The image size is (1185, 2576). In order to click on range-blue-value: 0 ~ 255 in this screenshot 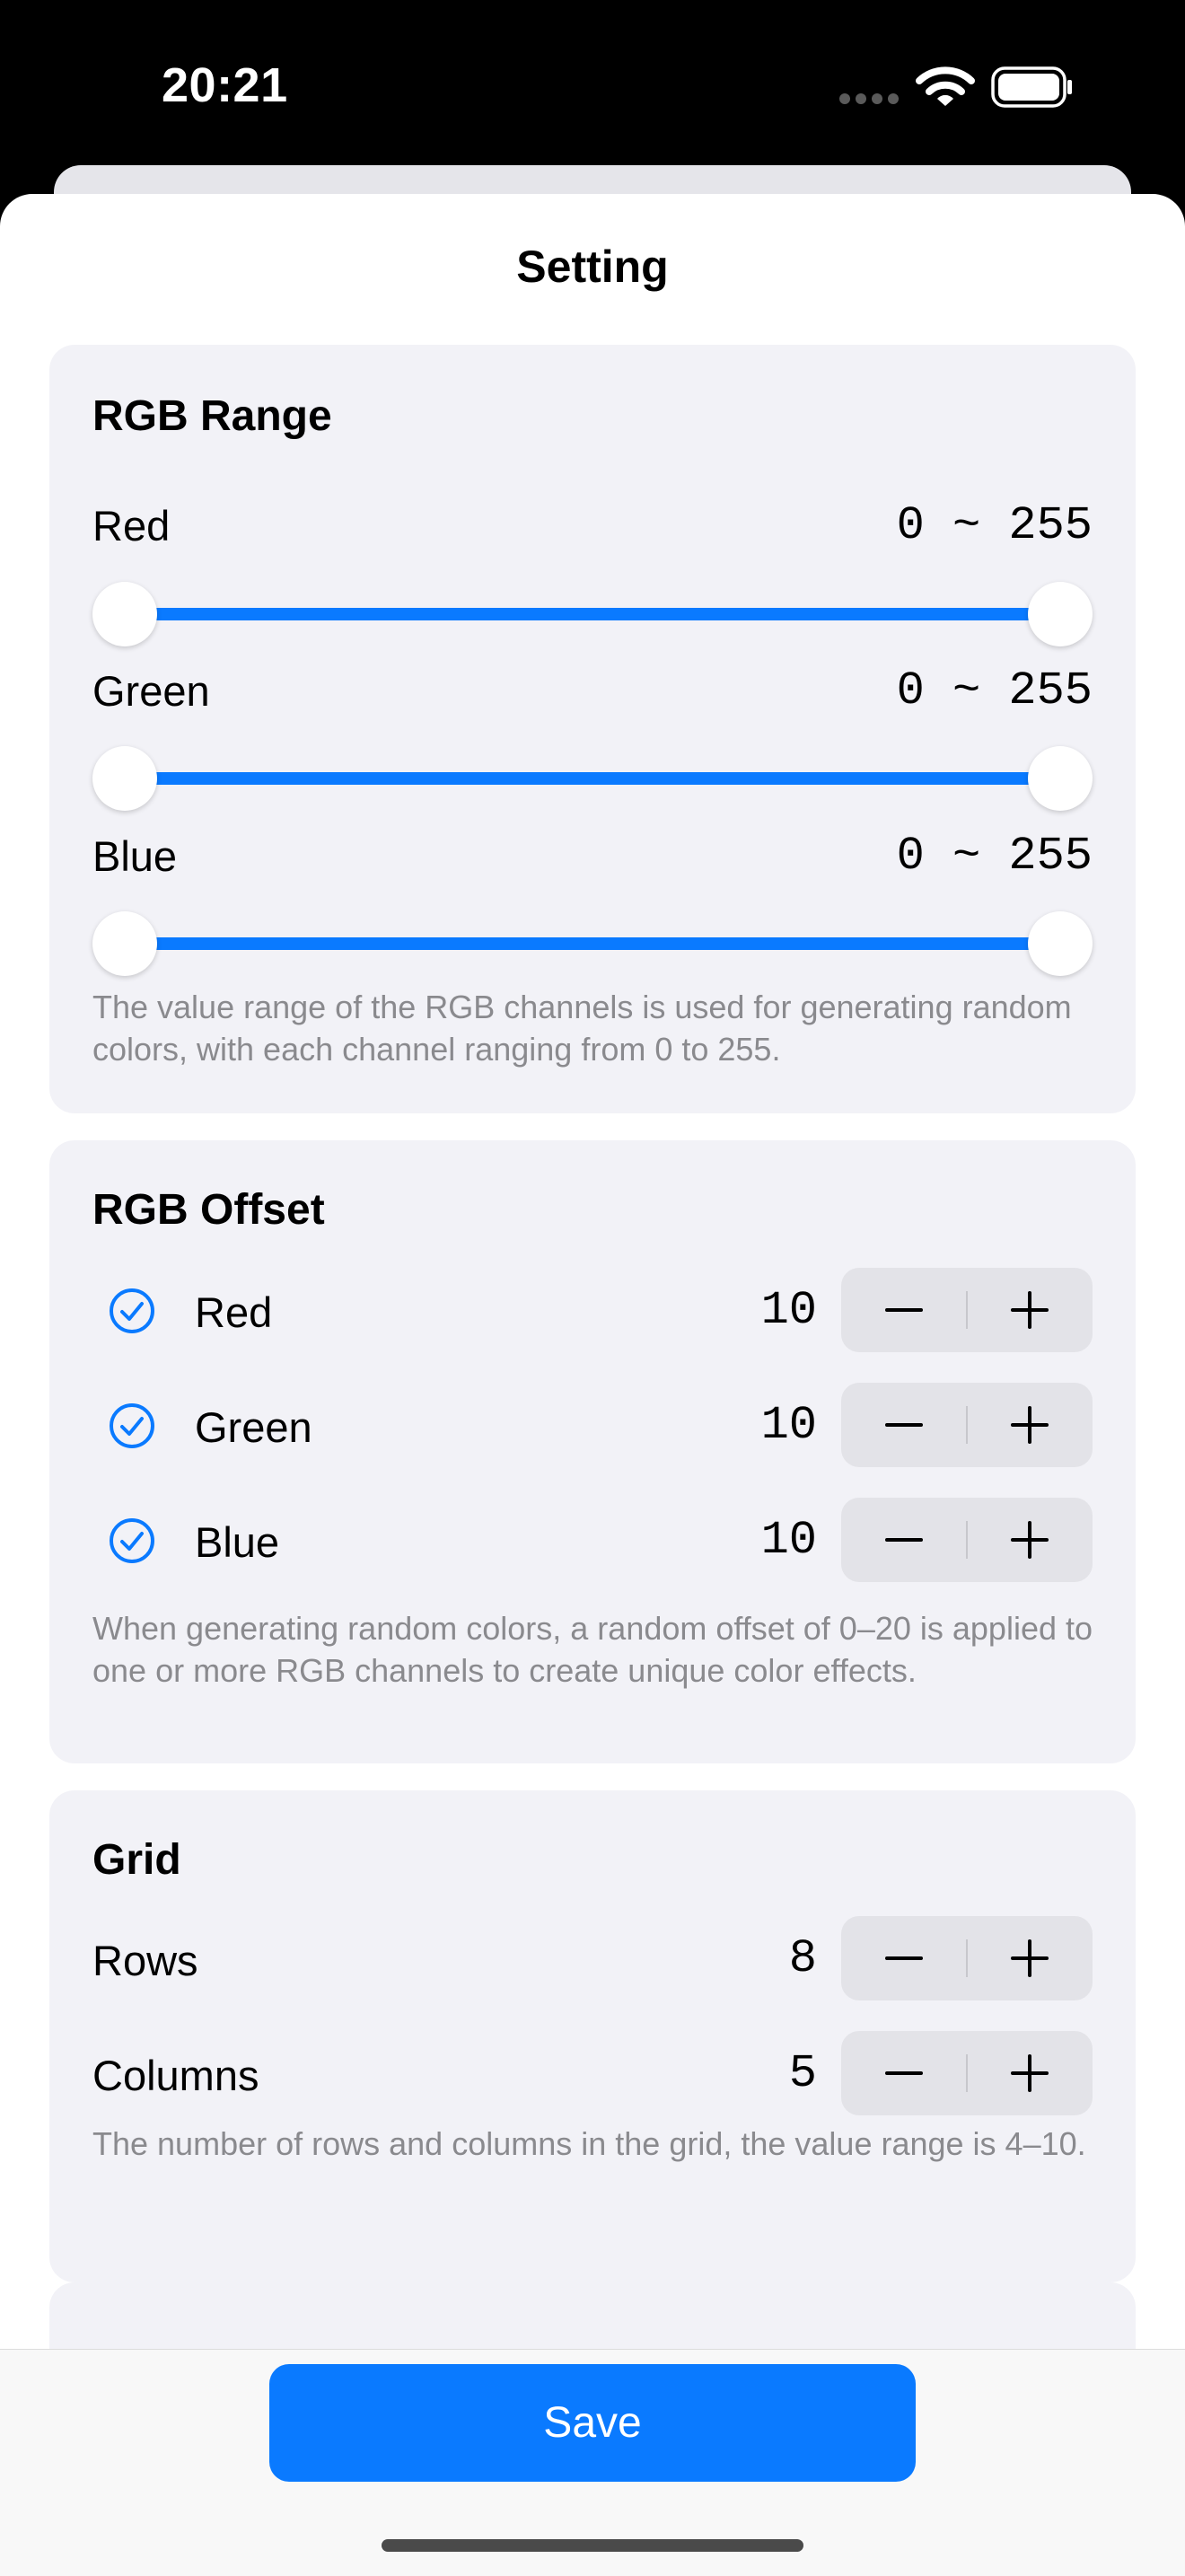, I will do `click(994, 856)`.